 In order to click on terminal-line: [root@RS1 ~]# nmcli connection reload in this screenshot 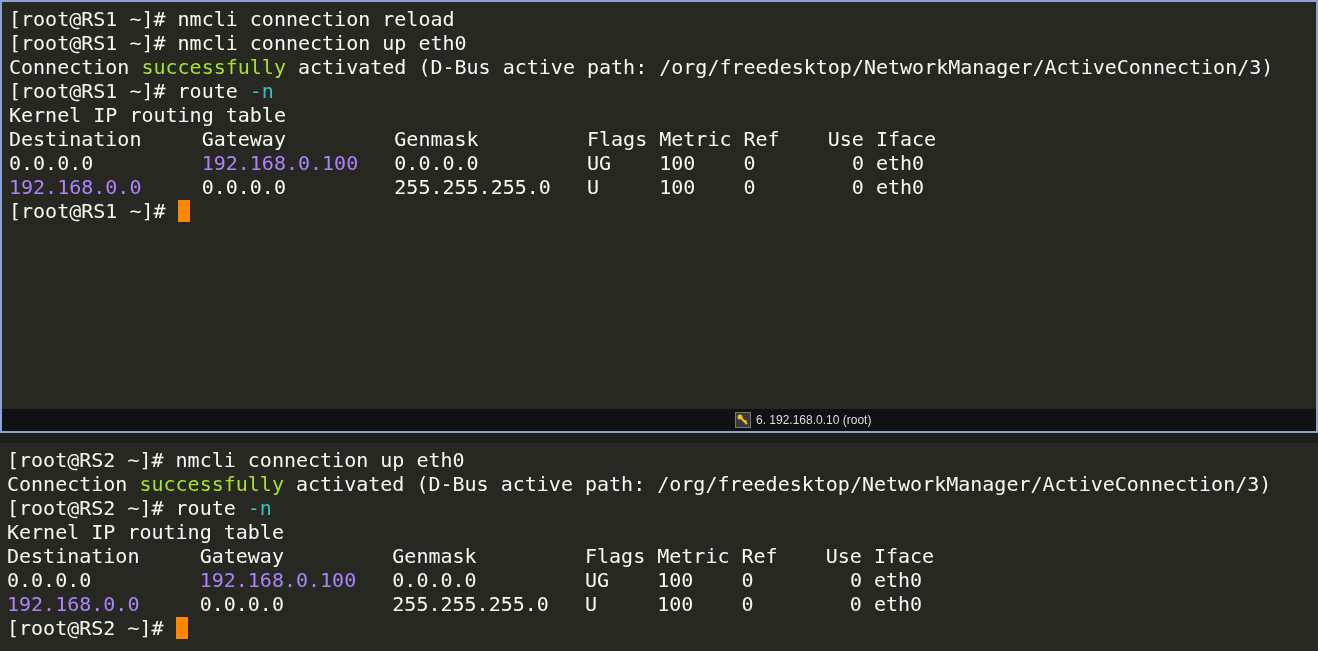, I will do `click(232, 19)`.